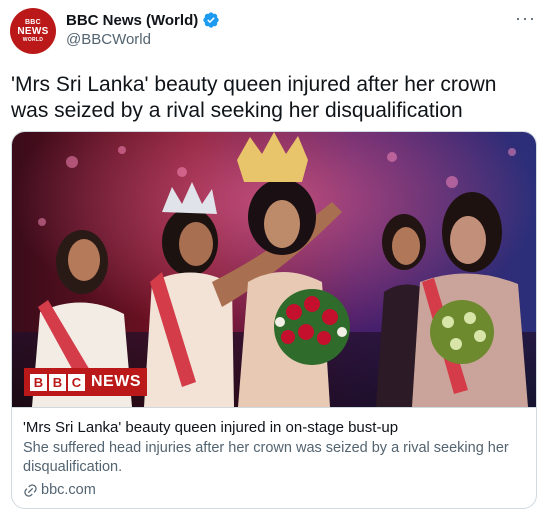 This screenshot has height=518, width=550. I want to click on avatar: BBC NEWS WORLD, so click(33, 31).